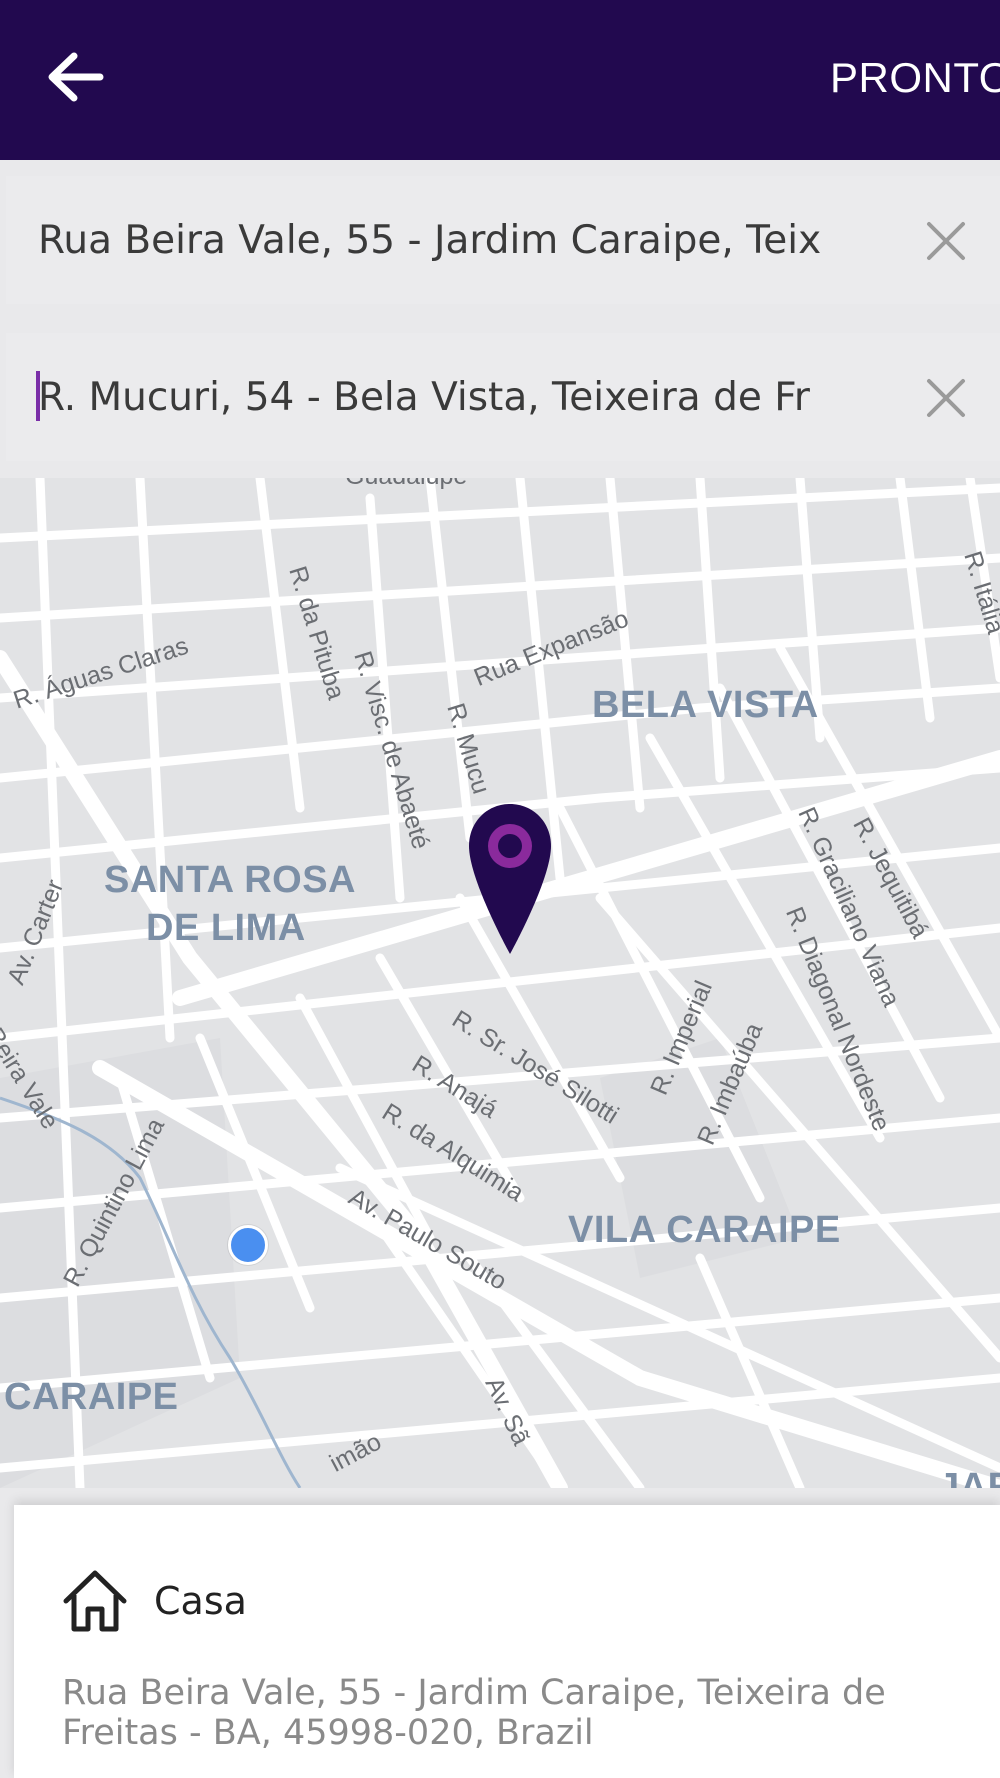 The width and height of the screenshot is (1000, 1778). What do you see at coordinates (443, 397) in the screenshot?
I see `destination-input` at bounding box center [443, 397].